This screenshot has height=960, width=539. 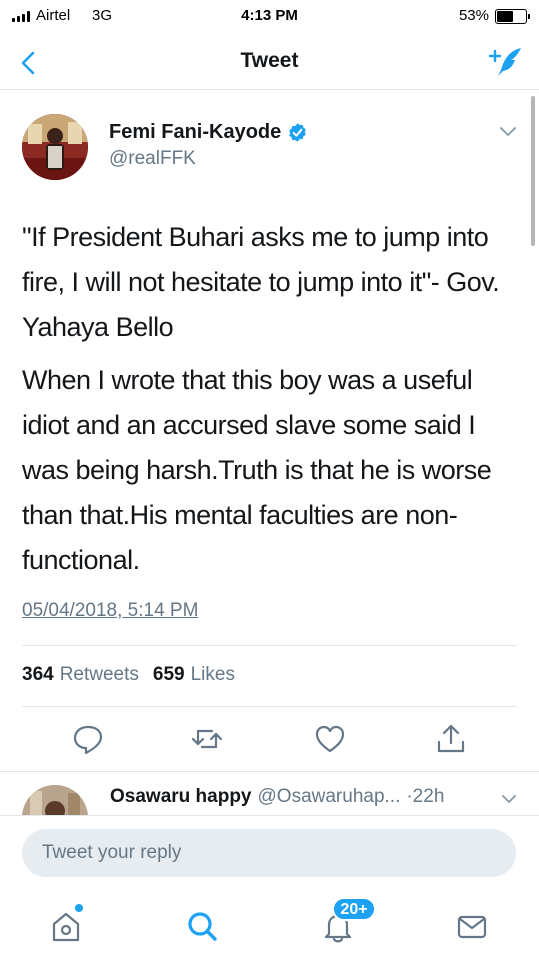 What do you see at coordinates (207, 739) in the screenshot?
I see `retweet-icon` at bounding box center [207, 739].